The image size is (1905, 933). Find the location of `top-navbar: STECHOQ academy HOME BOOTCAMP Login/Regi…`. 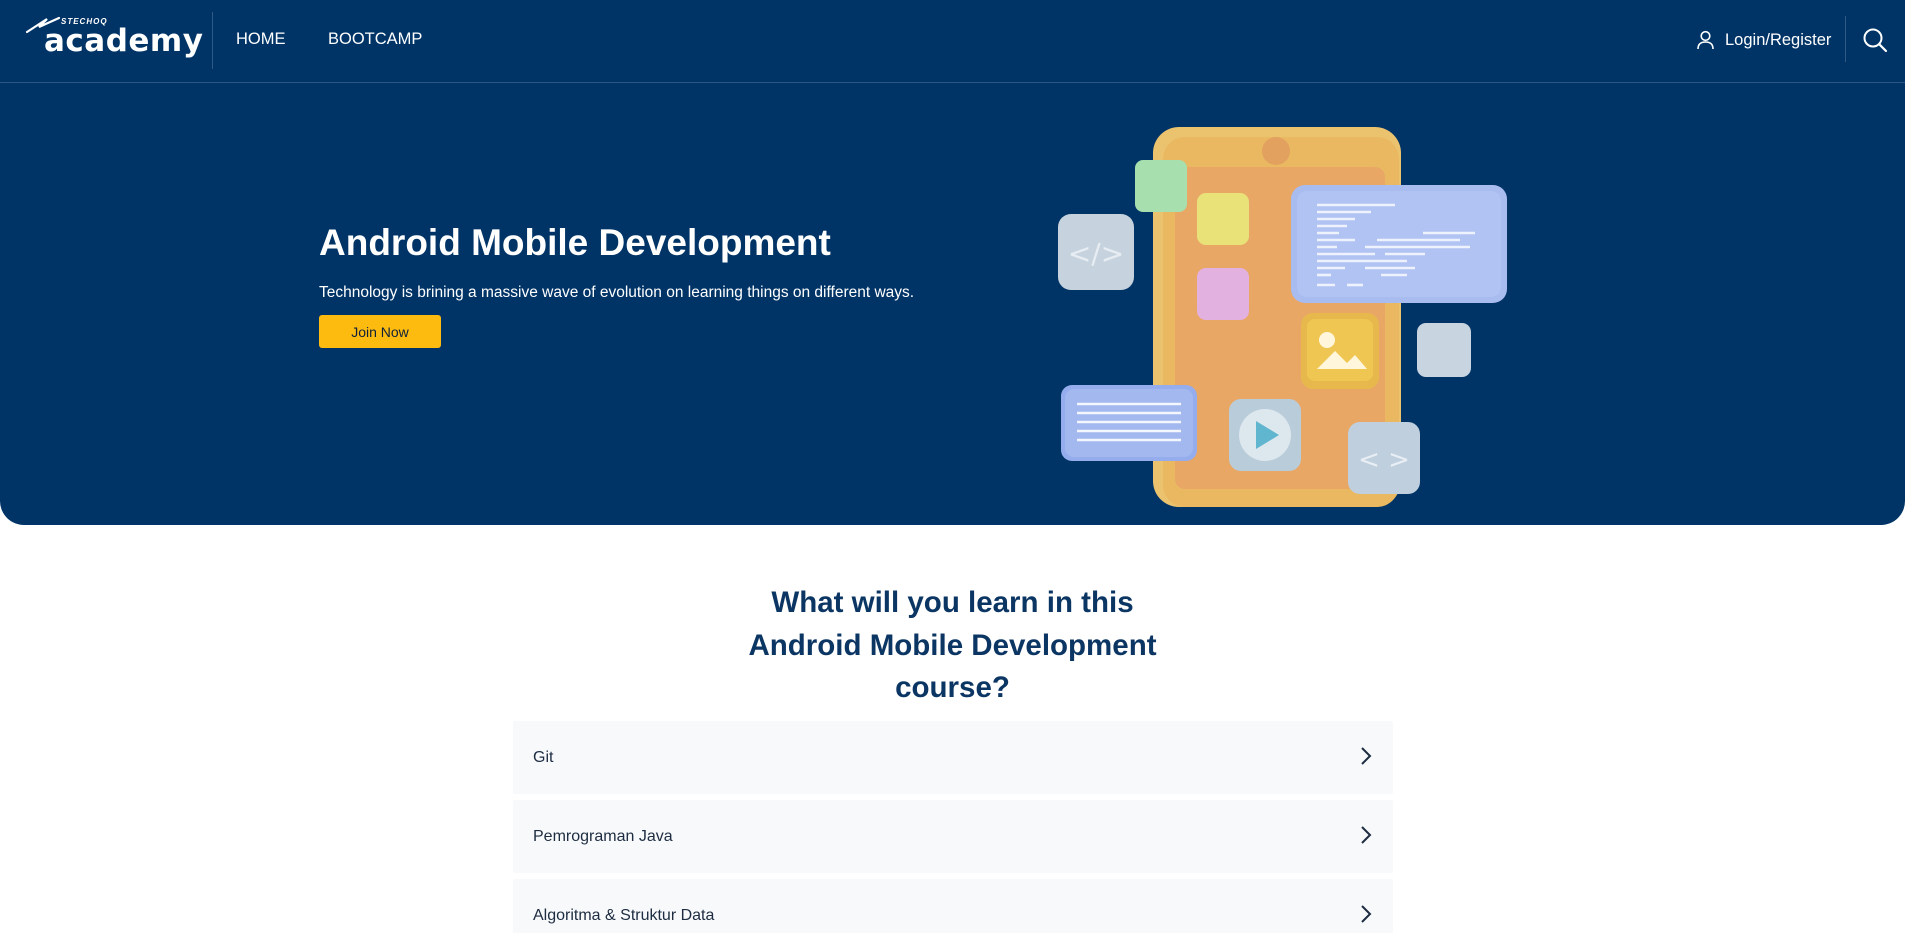

top-navbar: STECHOQ academy HOME BOOTCAMP Login/Regi… is located at coordinates (952, 41).